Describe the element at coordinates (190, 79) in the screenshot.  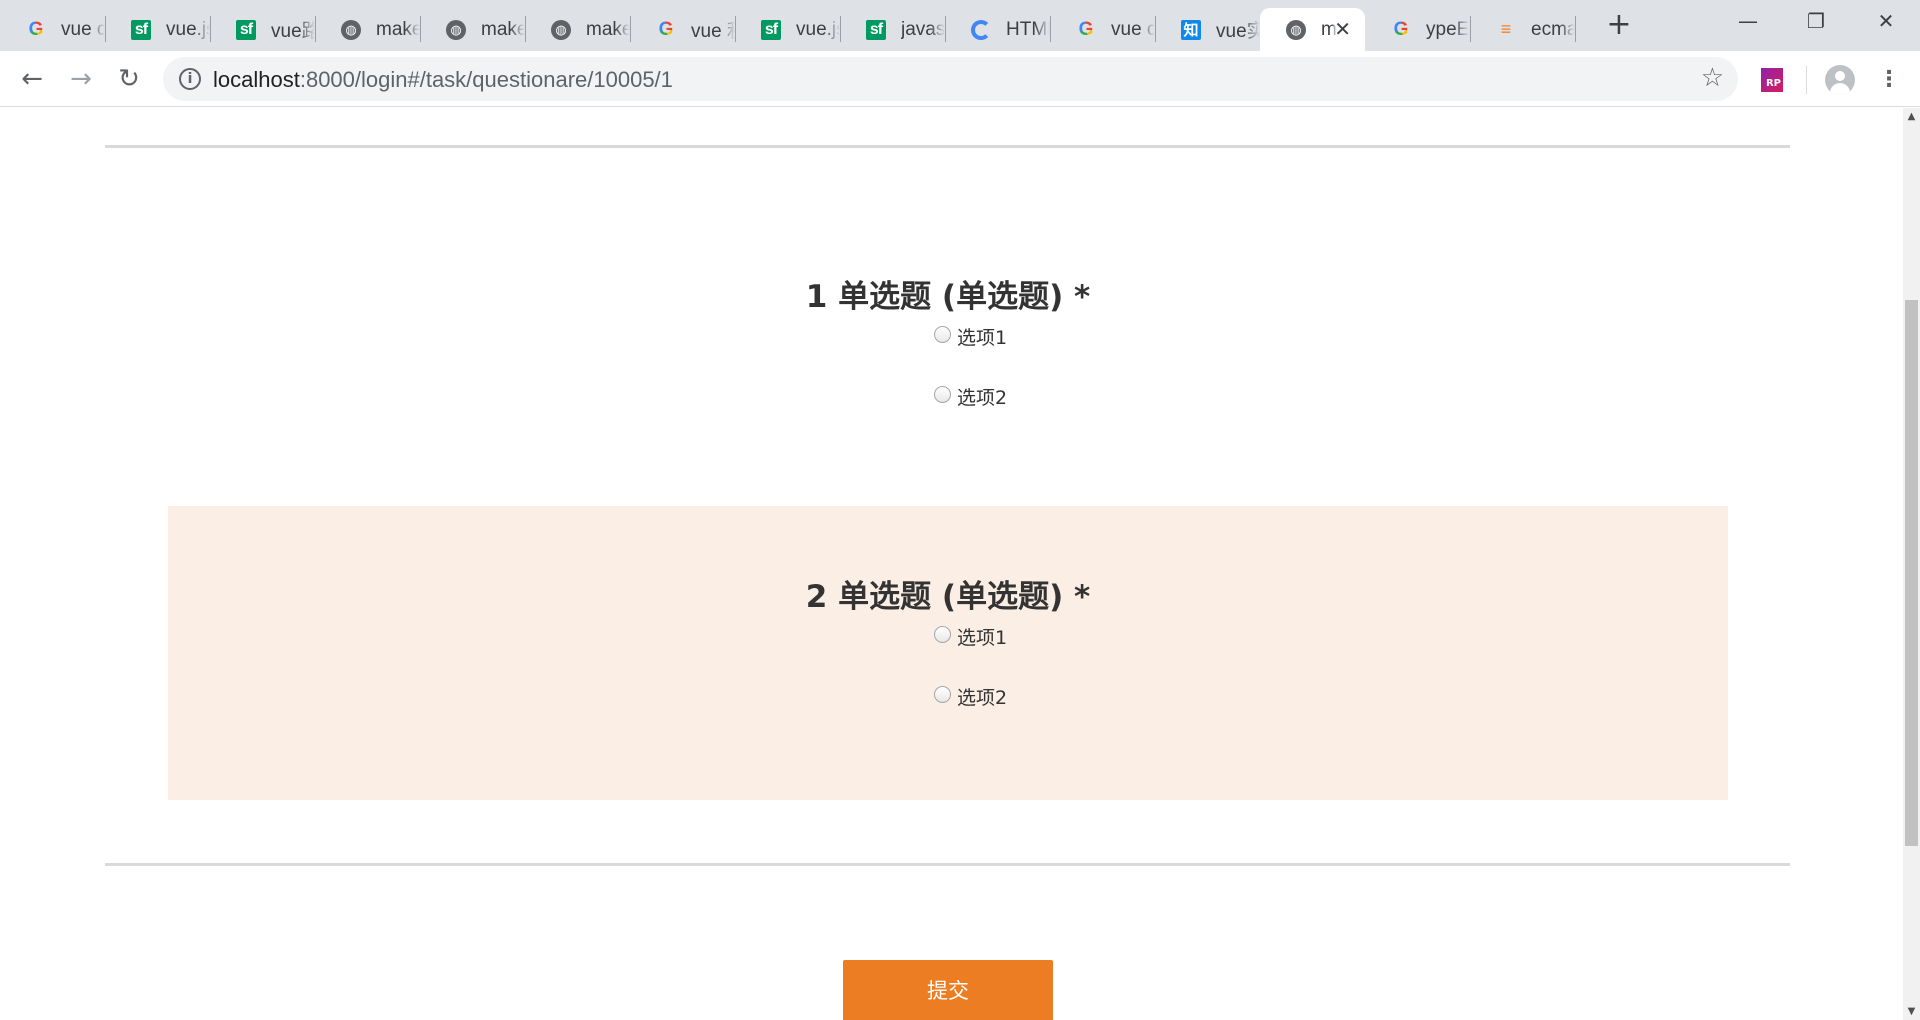
I see `site-info-icon: i` at that location.